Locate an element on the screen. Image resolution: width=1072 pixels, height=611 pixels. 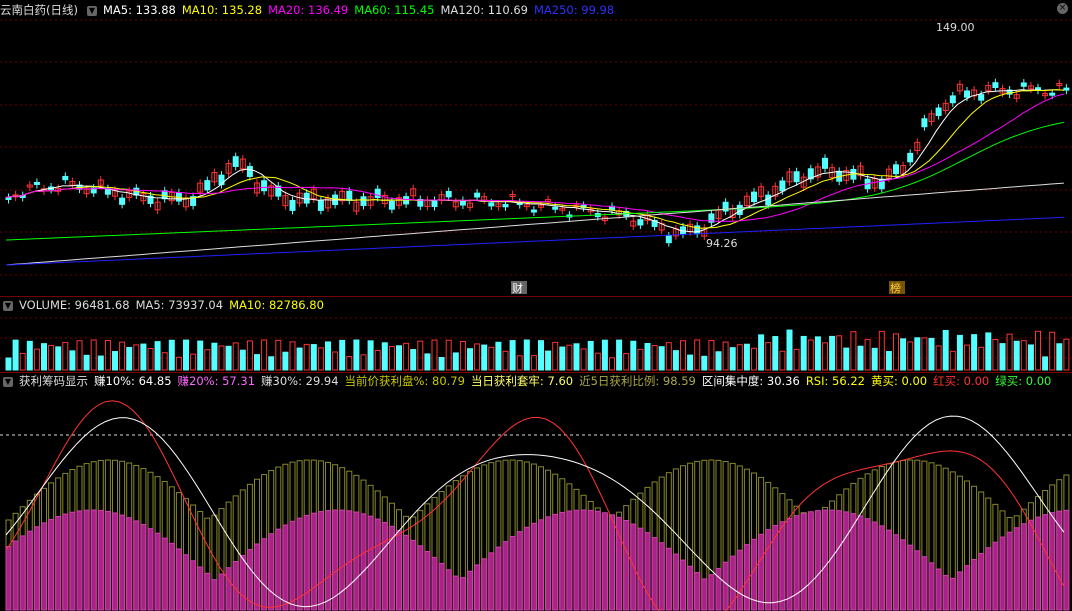
low-price-label: 94.26 is located at coordinates (722, 243).